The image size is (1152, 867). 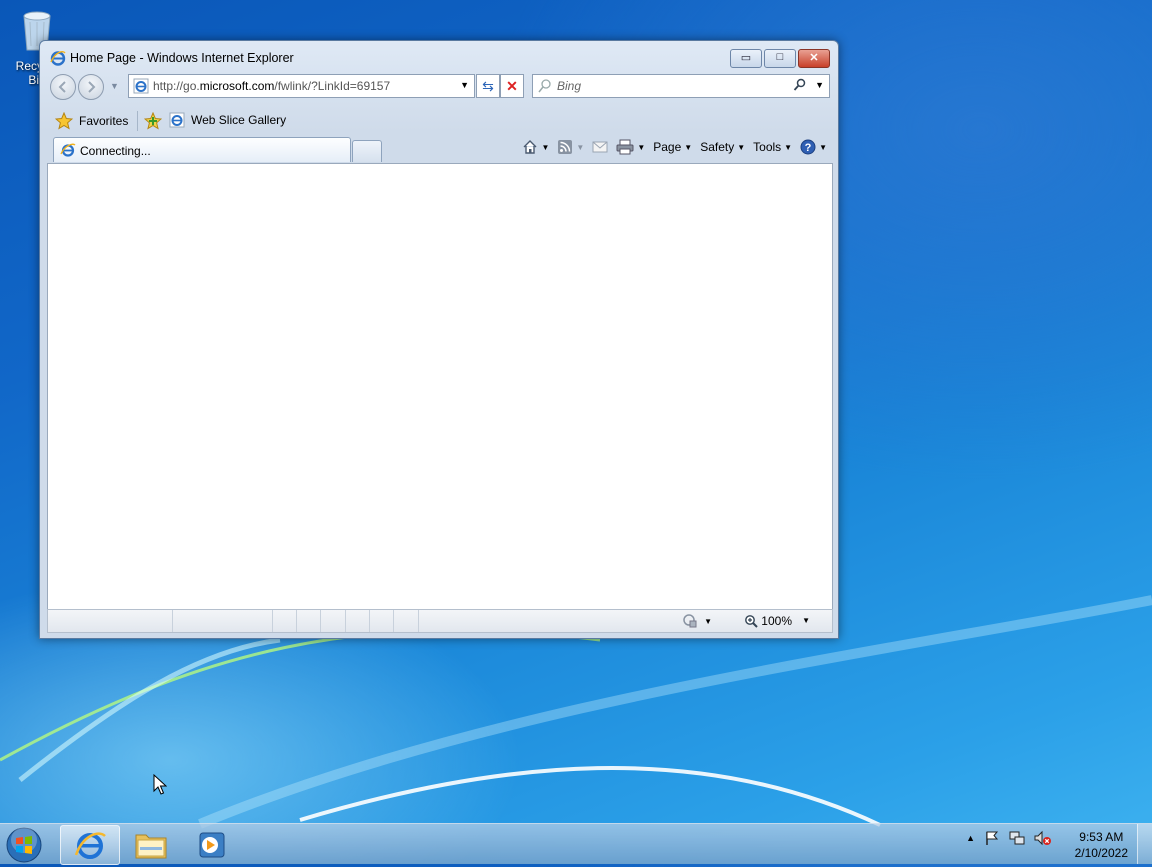 What do you see at coordinates (688, 147) in the screenshot?
I see `page-menu-dropdown-icon: ▼` at bounding box center [688, 147].